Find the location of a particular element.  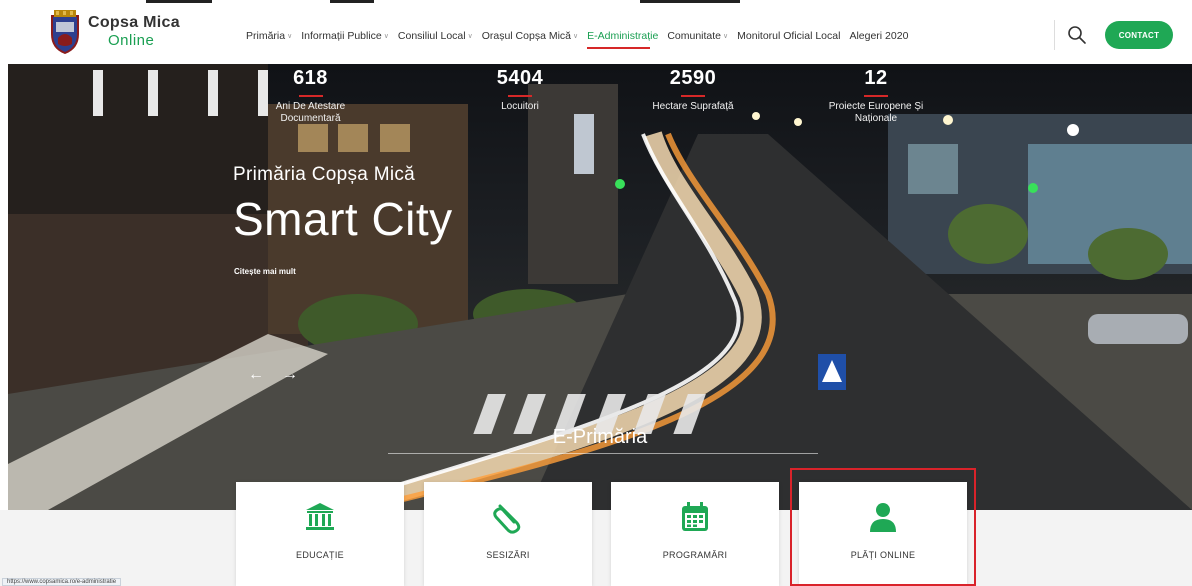

service-card-label: PROGRAMĂRI is located at coordinates (695, 555).